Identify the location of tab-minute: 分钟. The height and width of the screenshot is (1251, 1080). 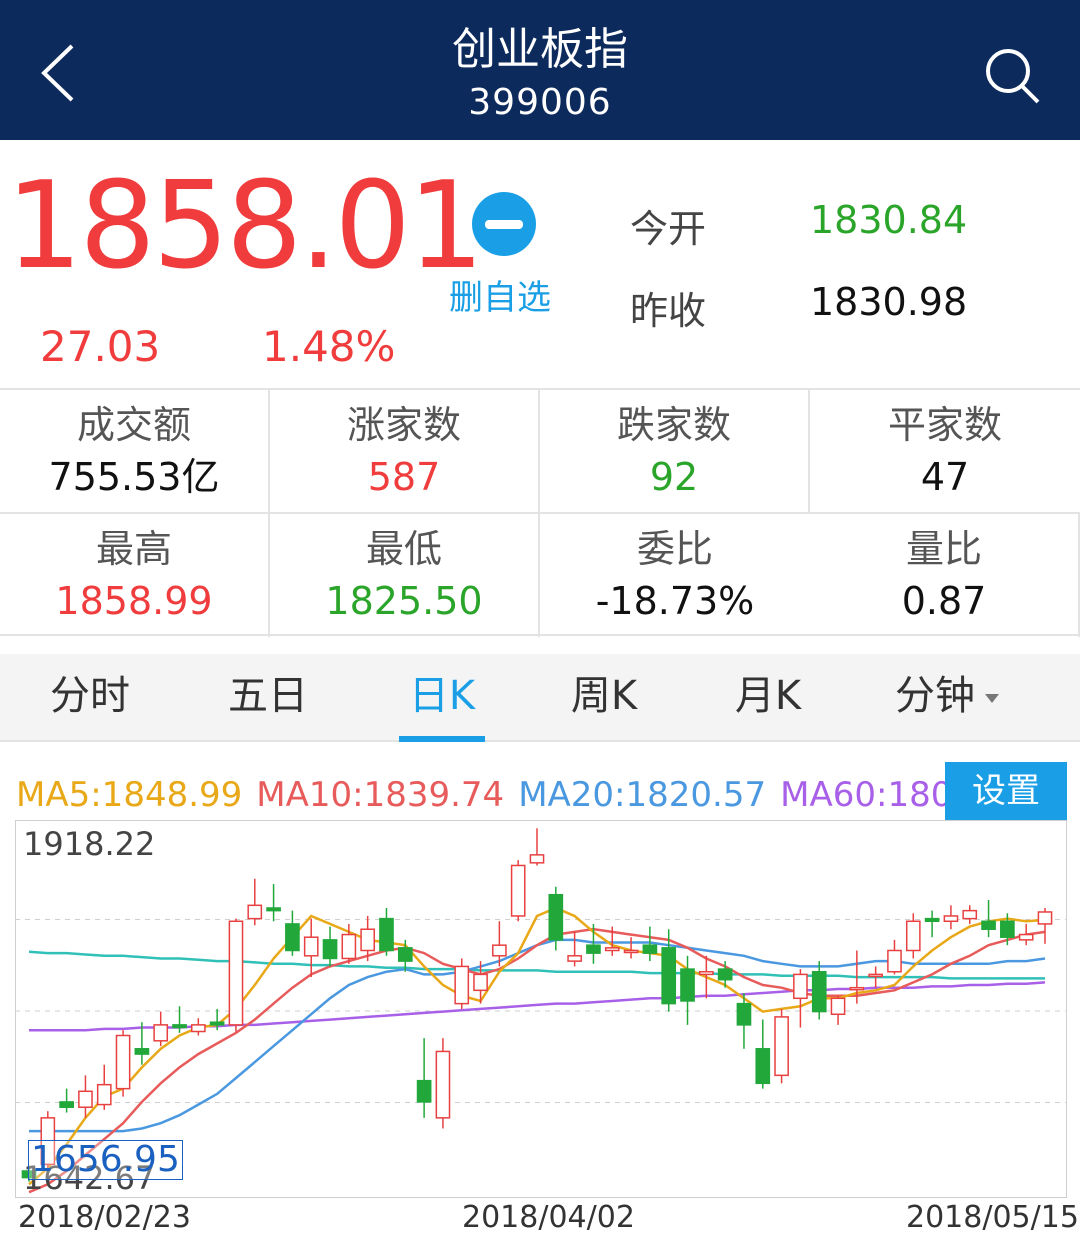
(947, 696).